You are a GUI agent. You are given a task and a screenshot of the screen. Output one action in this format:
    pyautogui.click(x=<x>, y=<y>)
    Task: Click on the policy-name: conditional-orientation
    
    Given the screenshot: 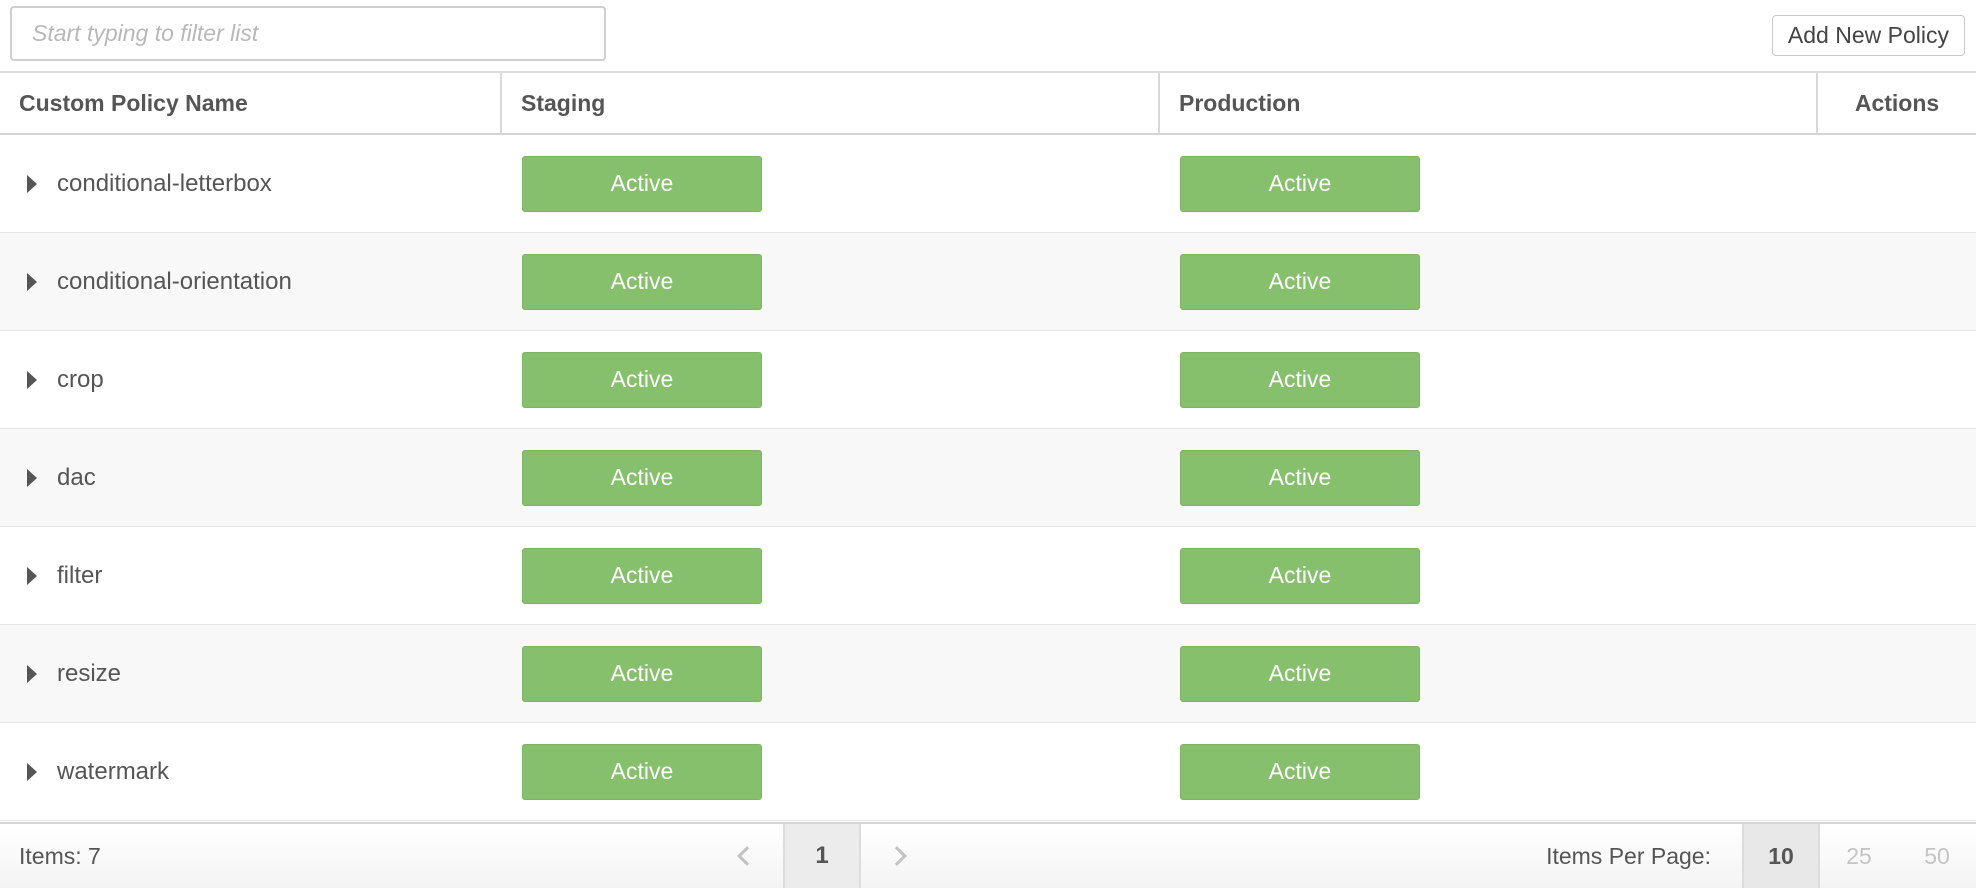 What is the action you would take?
    pyautogui.click(x=174, y=281)
    